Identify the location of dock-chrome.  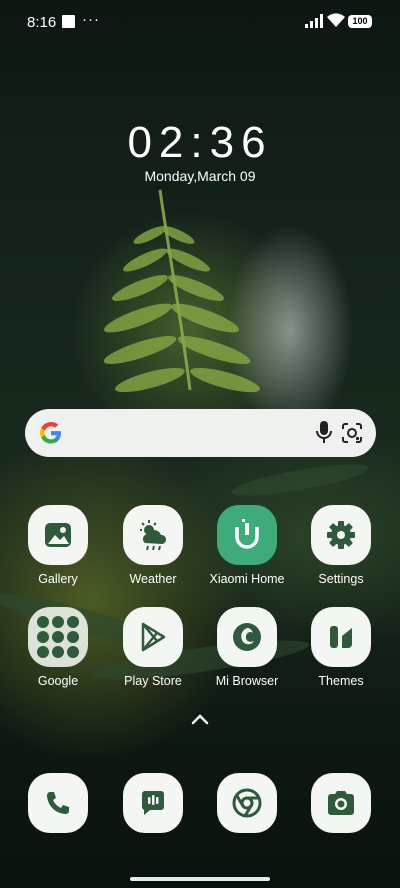
(247, 803).